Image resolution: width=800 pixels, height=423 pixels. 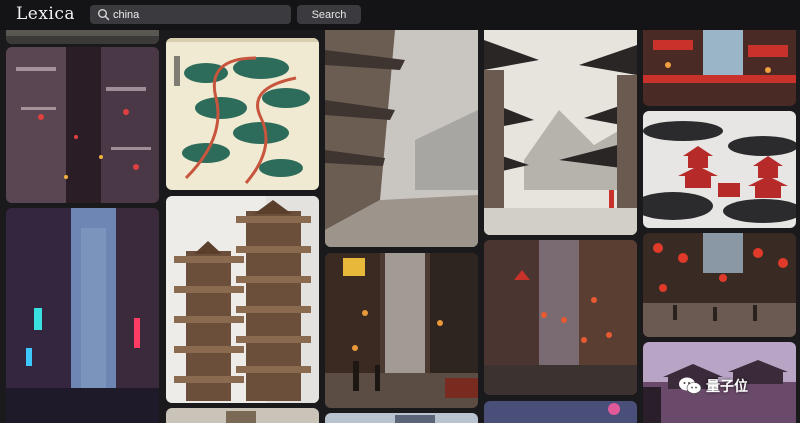 I want to click on search-icon, so click(x=104, y=15).